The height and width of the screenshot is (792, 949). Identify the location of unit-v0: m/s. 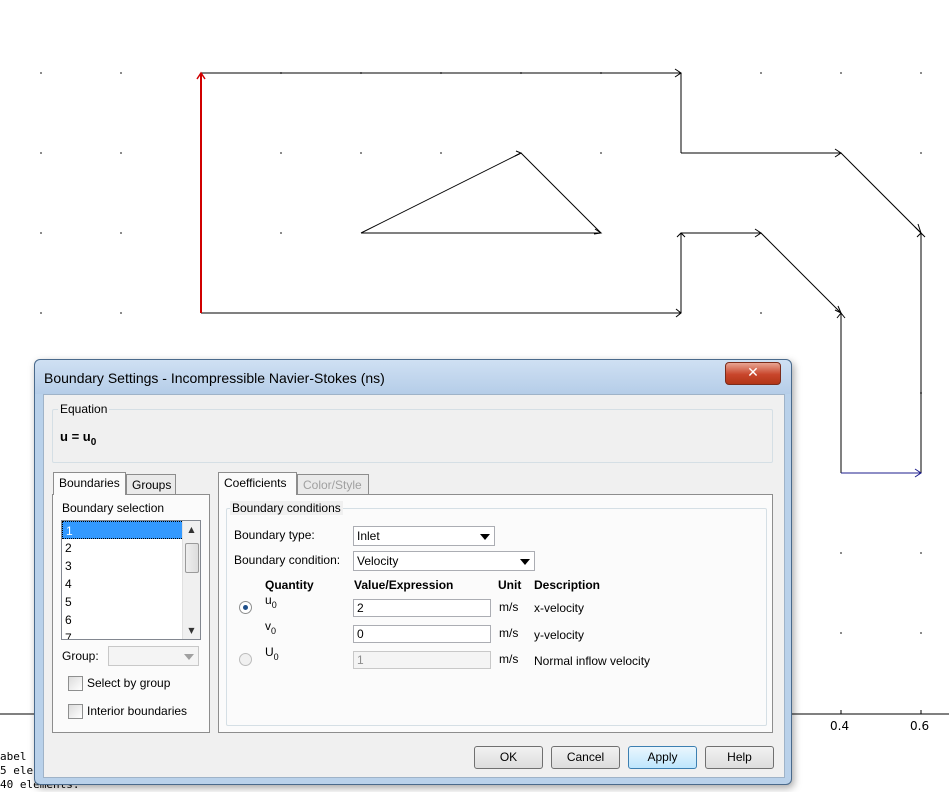
(509, 633).